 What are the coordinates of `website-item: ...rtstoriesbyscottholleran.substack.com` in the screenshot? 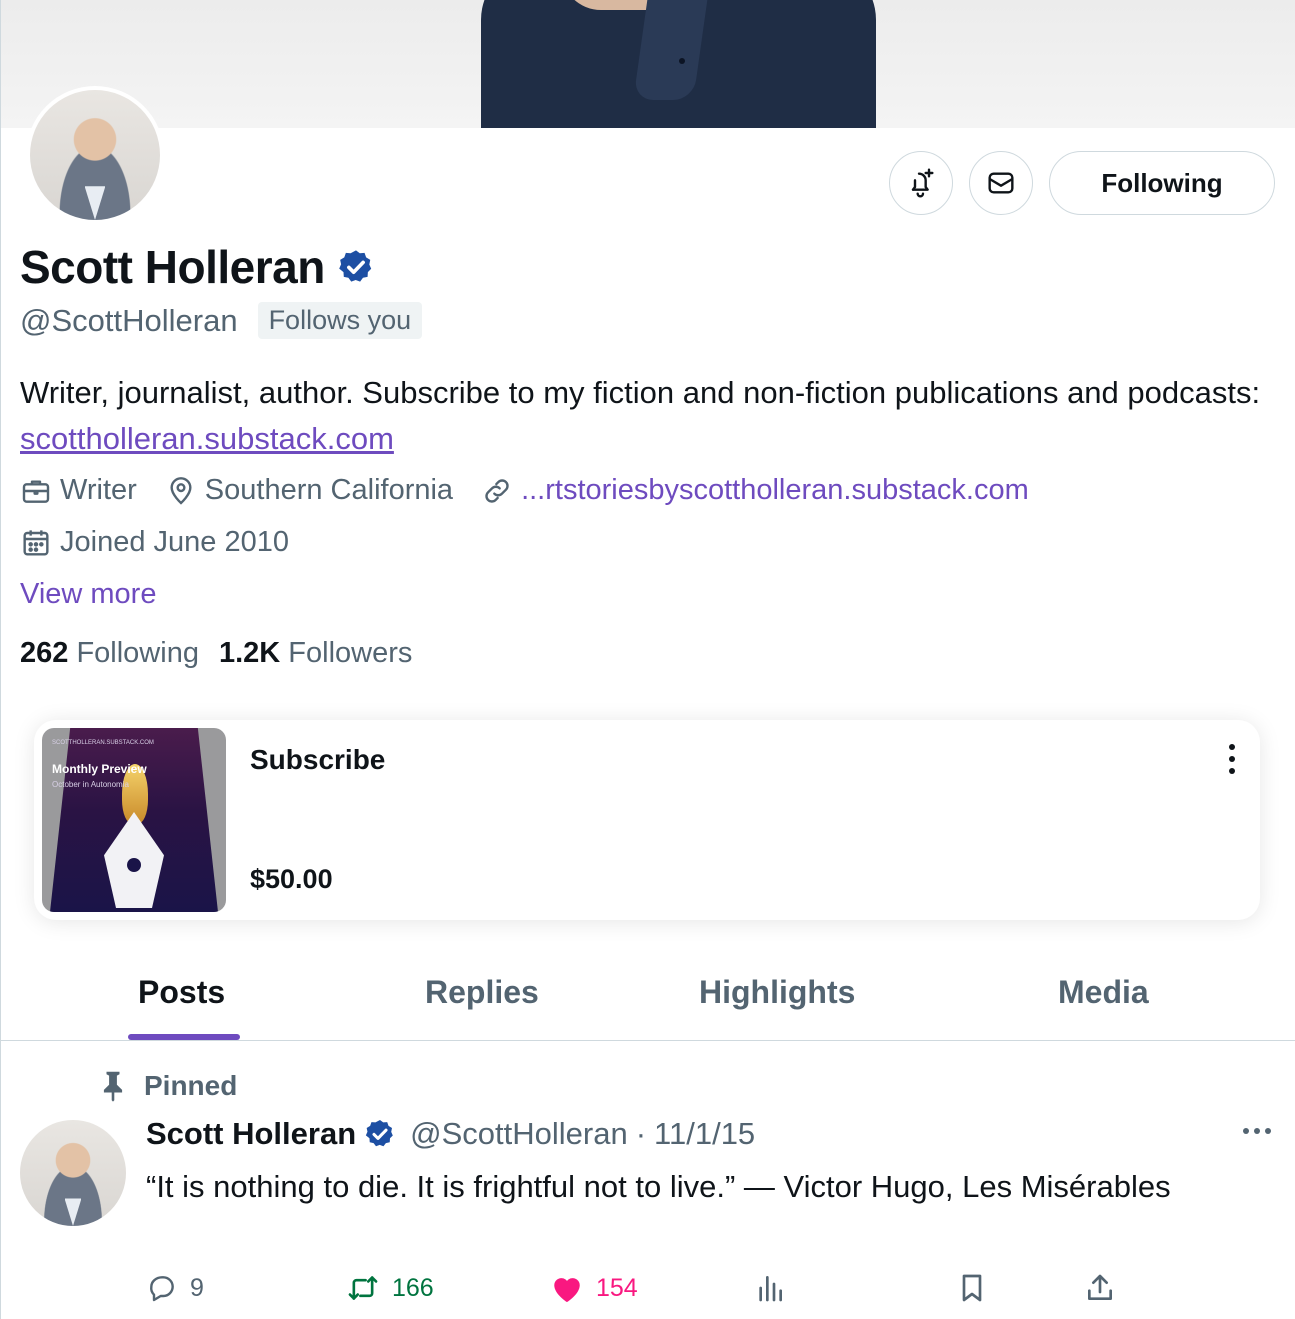 It's located at (755, 490).